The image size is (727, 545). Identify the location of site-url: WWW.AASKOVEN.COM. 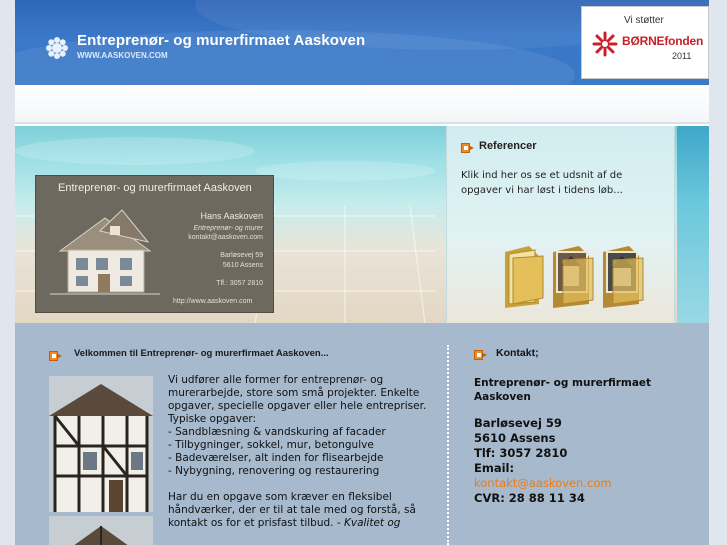
(122, 55).